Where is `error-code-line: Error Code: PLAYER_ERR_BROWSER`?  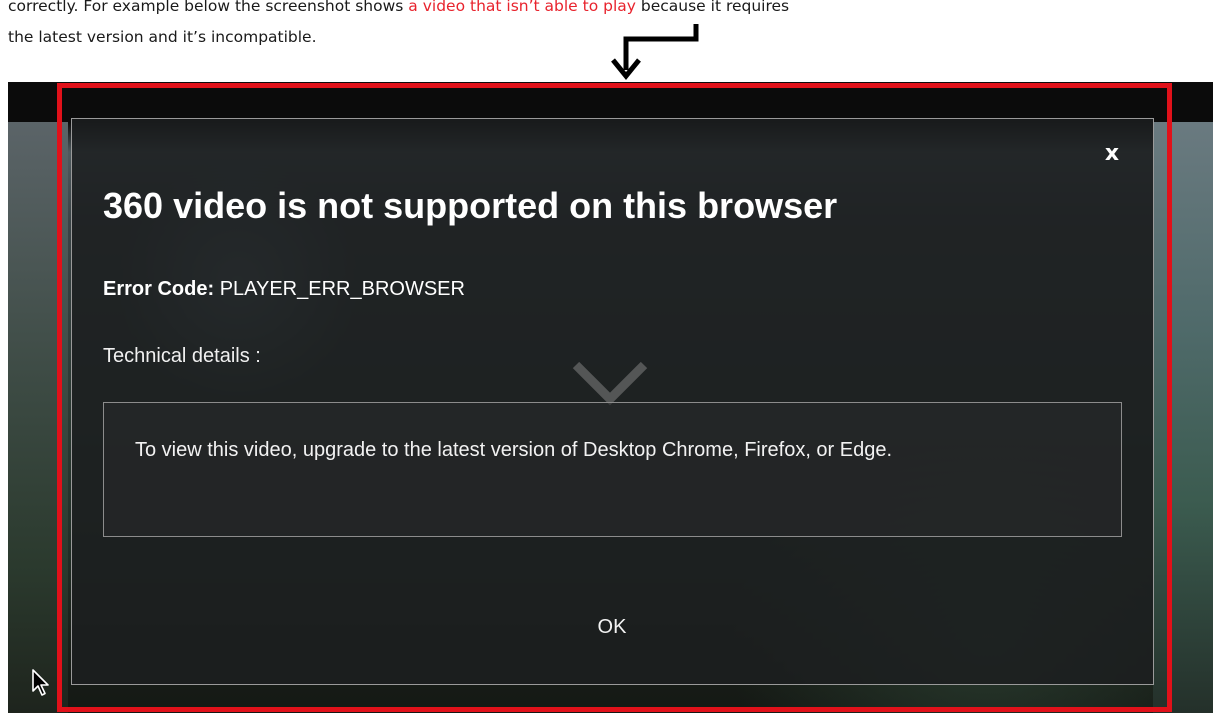 error-code-line: Error Code: PLAYER_ERR_BROWSER is located at coordinates (284, 289).